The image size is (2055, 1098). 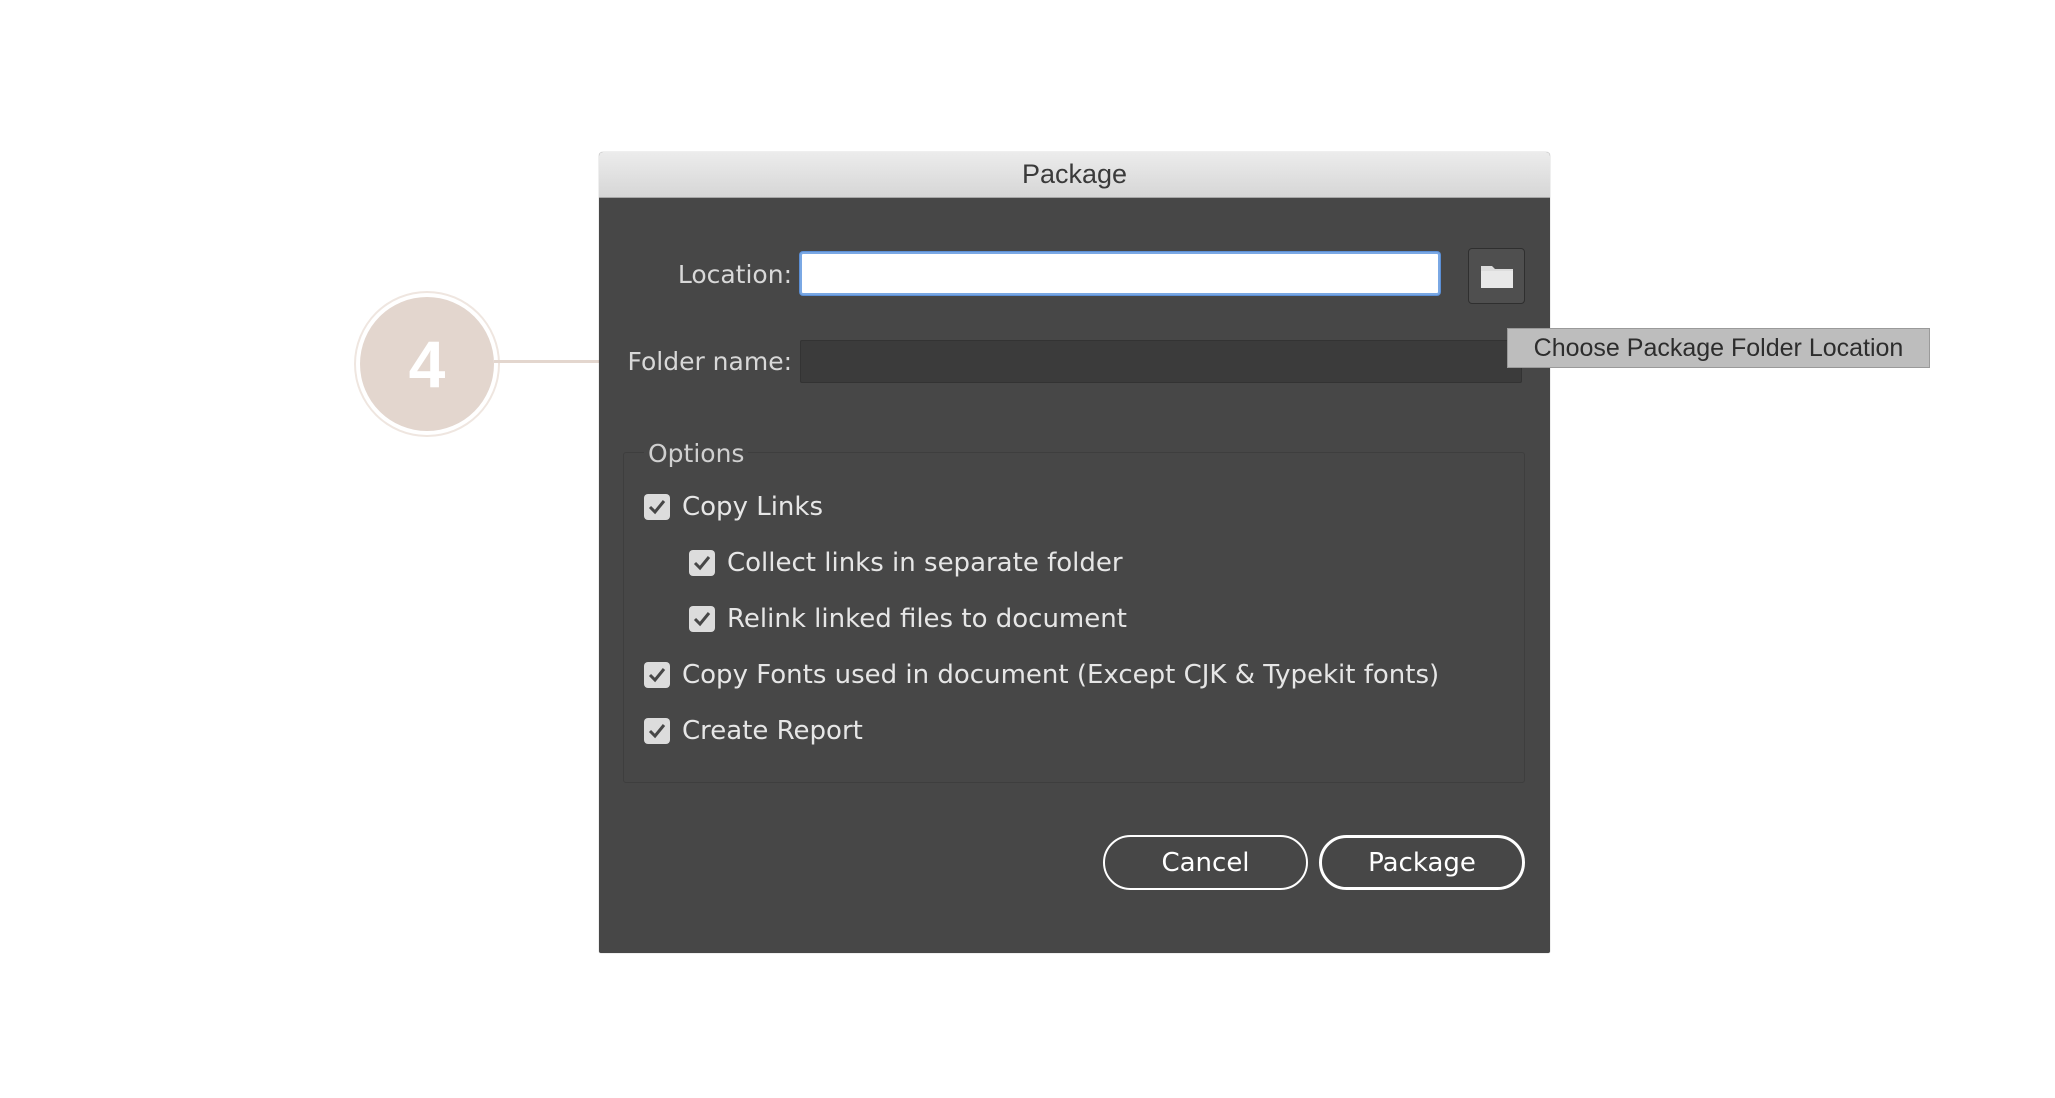 I want to click on folder-icon, so click(x=1496, y=277).